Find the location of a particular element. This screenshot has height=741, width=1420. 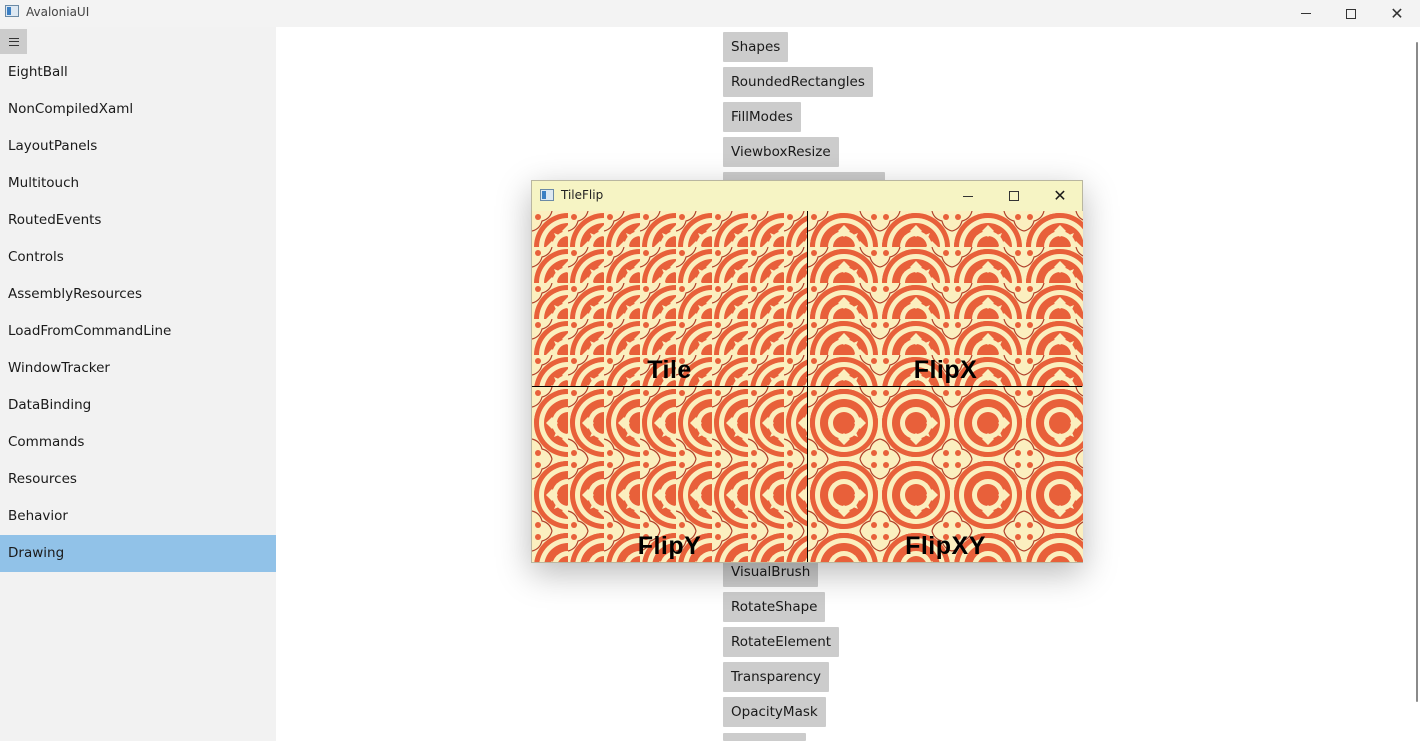

tile-panel-flipx: FlipX is located at coordinates (945, 298).